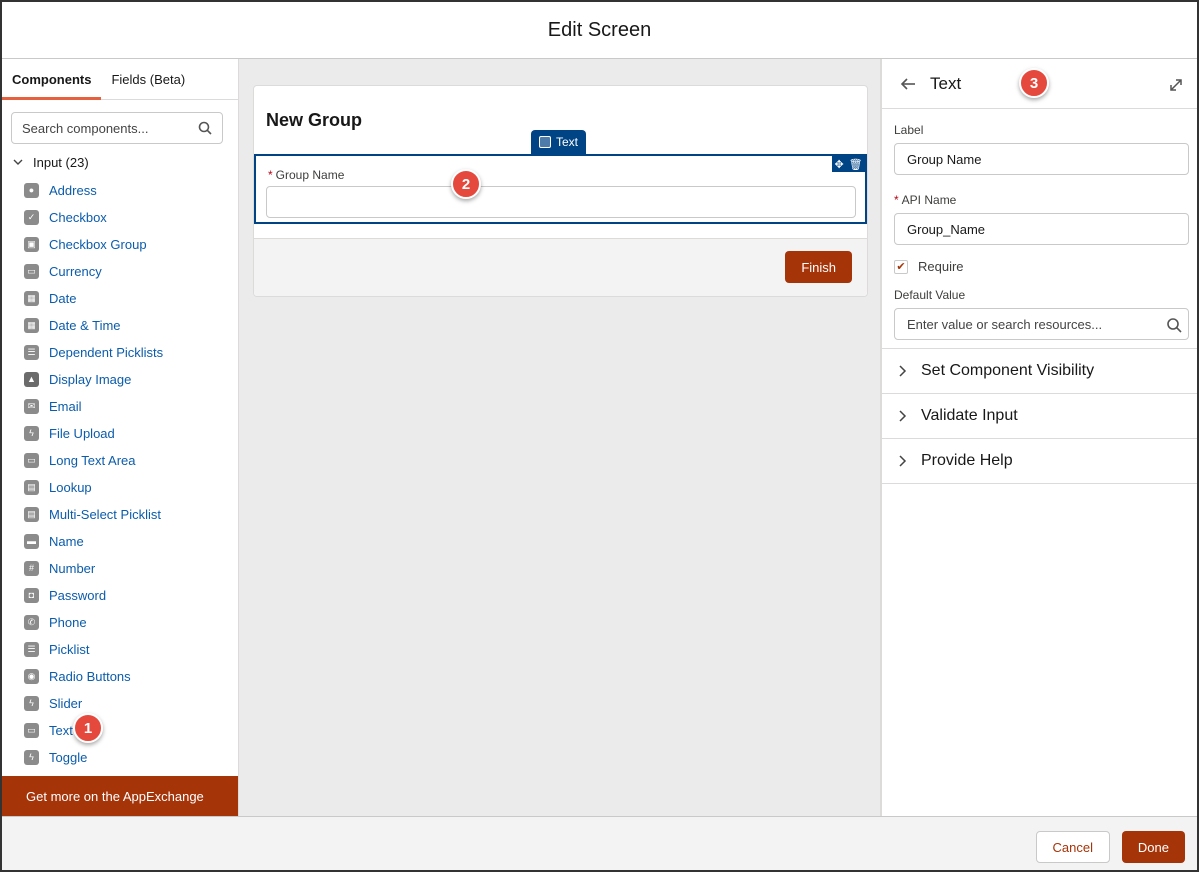 The image size is (1199, 872). What do you see at coordinates (70, 487) in the screenshot?
I see `component-label: Lookup` at bounding box center [70, 487].